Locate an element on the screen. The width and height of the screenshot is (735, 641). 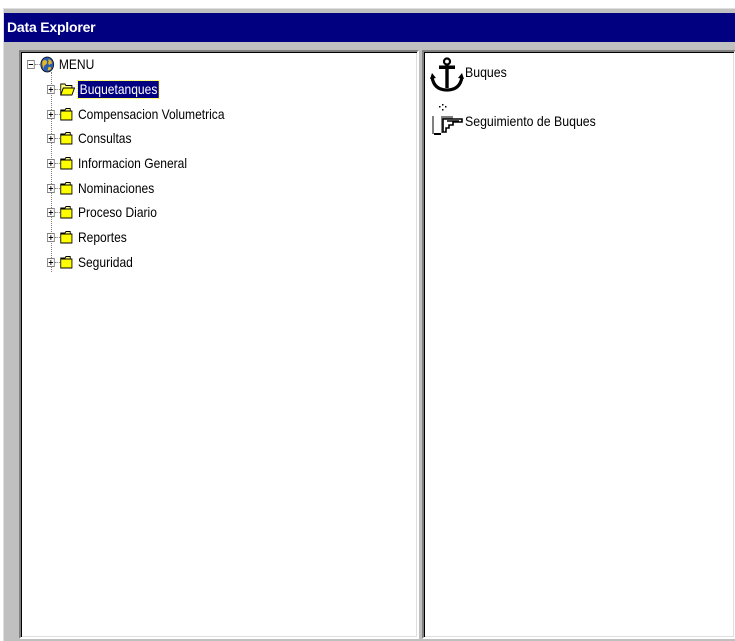
tree-item-label: Consultas is located at coordinates (104, 137).